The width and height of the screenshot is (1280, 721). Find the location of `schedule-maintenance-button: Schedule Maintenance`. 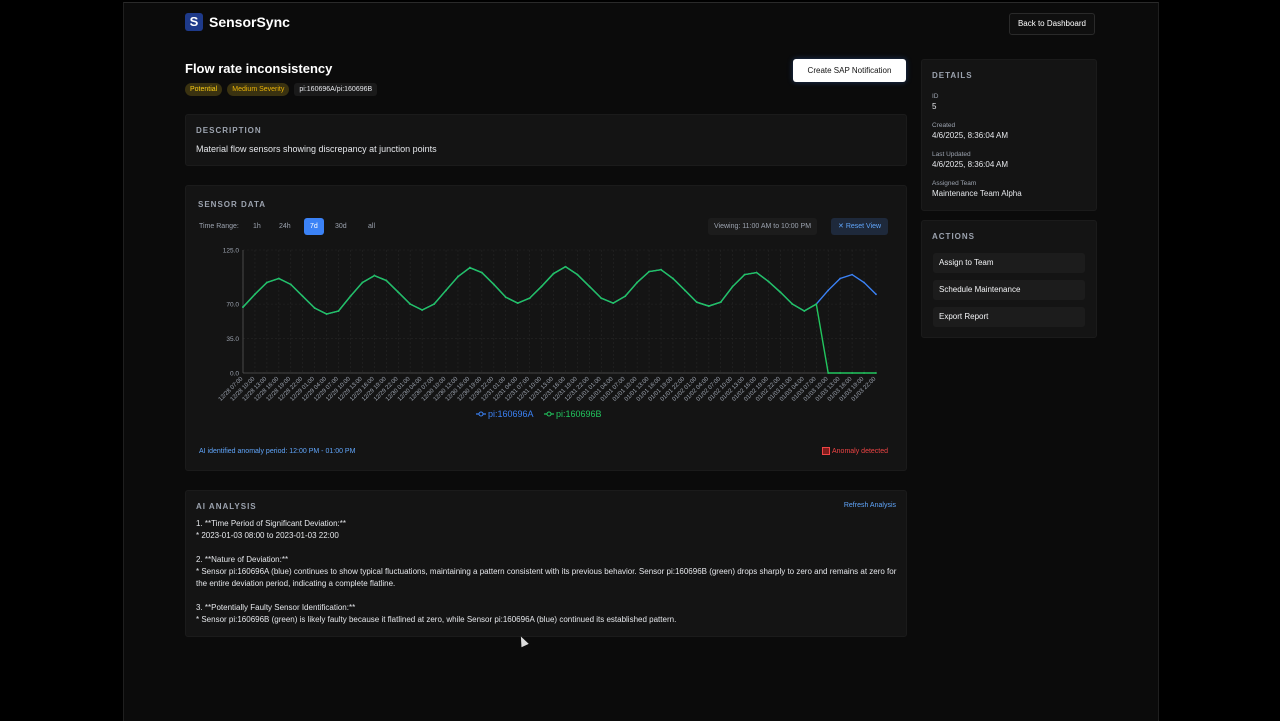

schedule-maintenance-button: Schedule Maintenance is located at coordinates (1009, 290).